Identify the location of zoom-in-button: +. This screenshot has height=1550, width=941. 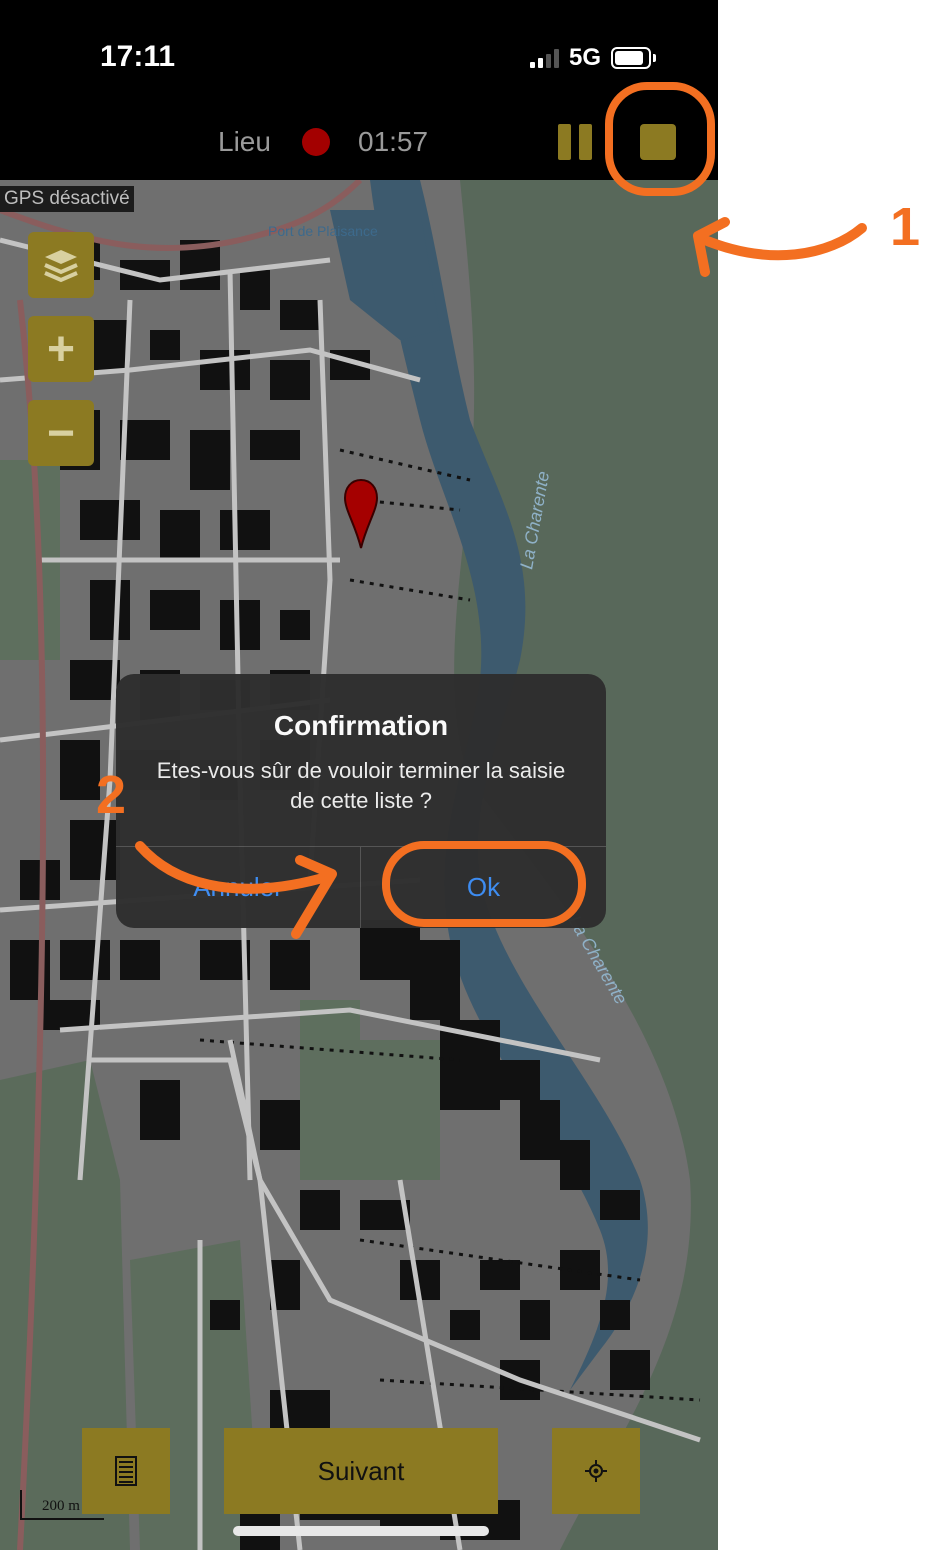
(61, 349).